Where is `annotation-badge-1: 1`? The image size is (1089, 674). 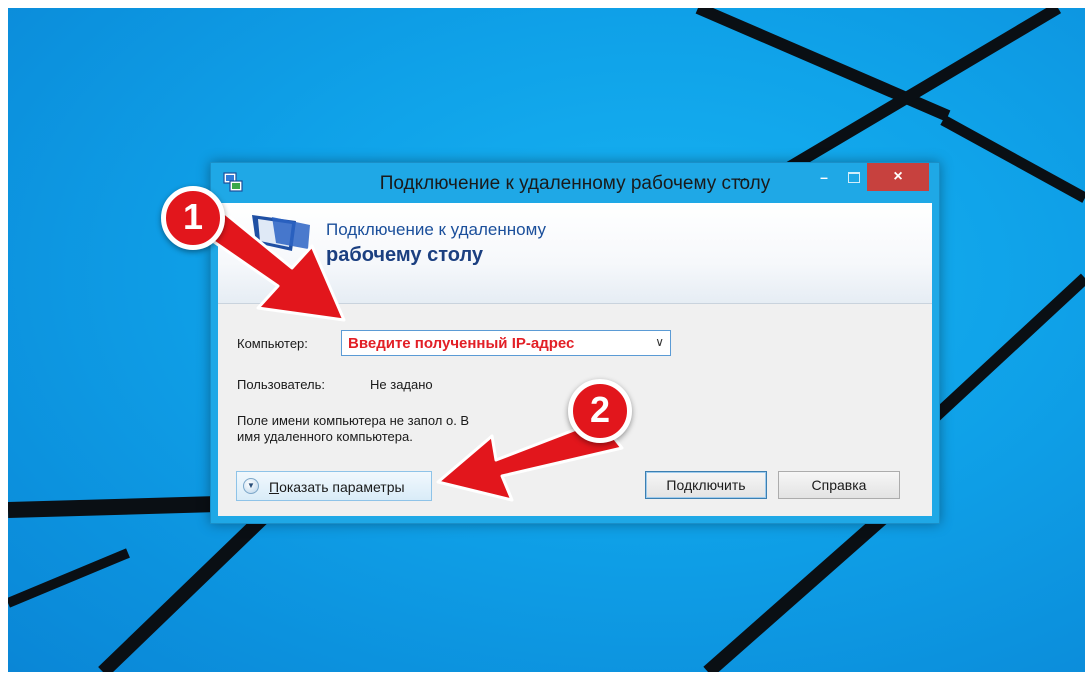 annotation-badge-1: 1 is located at coordinates (193, 218).